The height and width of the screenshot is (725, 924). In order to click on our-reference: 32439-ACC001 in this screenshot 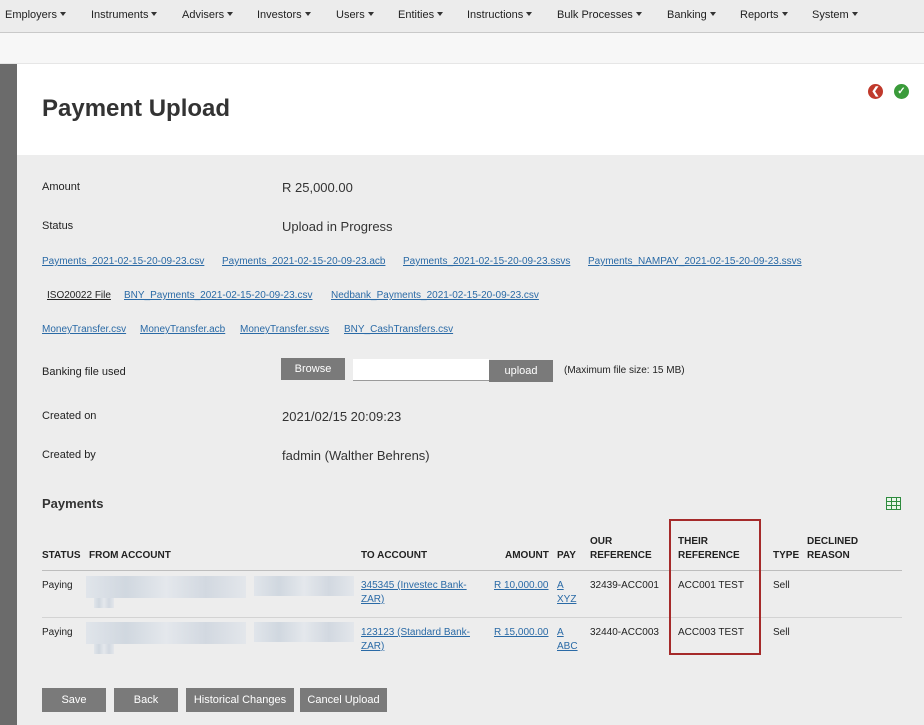, I will do `click(624, 585)`.